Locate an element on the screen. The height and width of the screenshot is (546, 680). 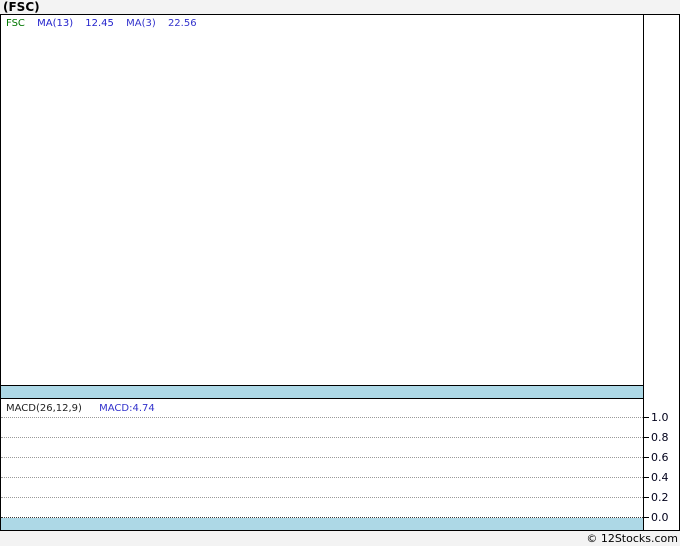
macd-legend: MACD(26,12,9) MACD:4.74 is located at coordinates (80, 408).